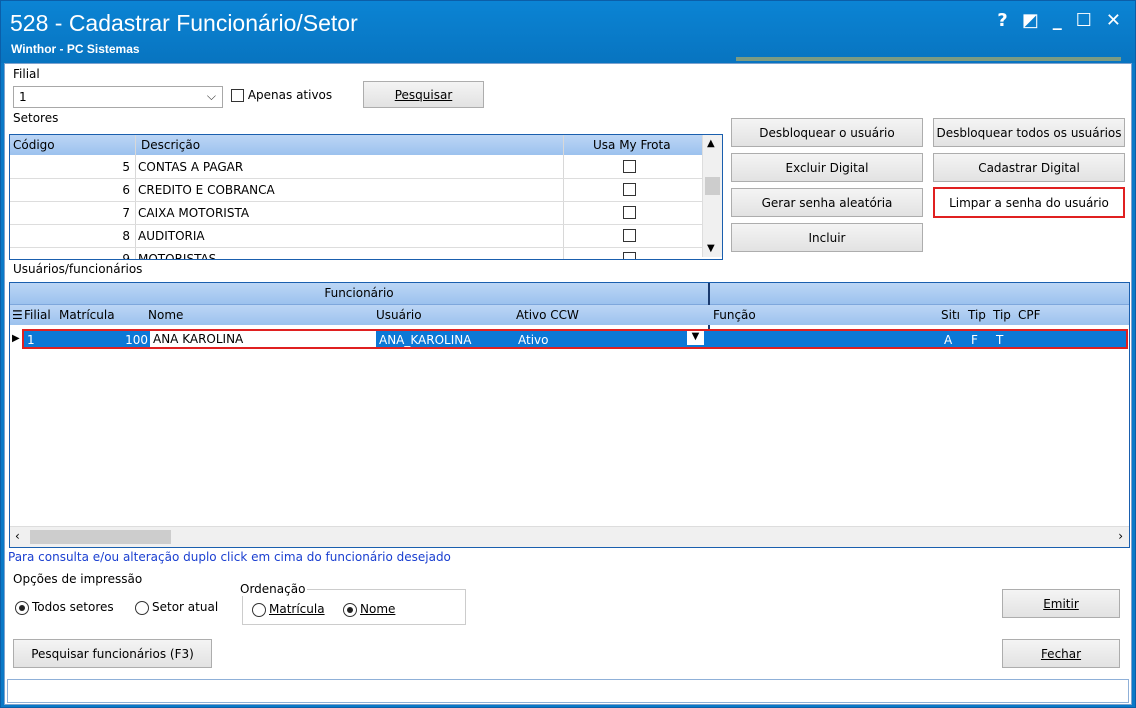 The width and height of the screenshot is (1136, 708). I want to click on close-icon: ✕, so click(1113, 20).